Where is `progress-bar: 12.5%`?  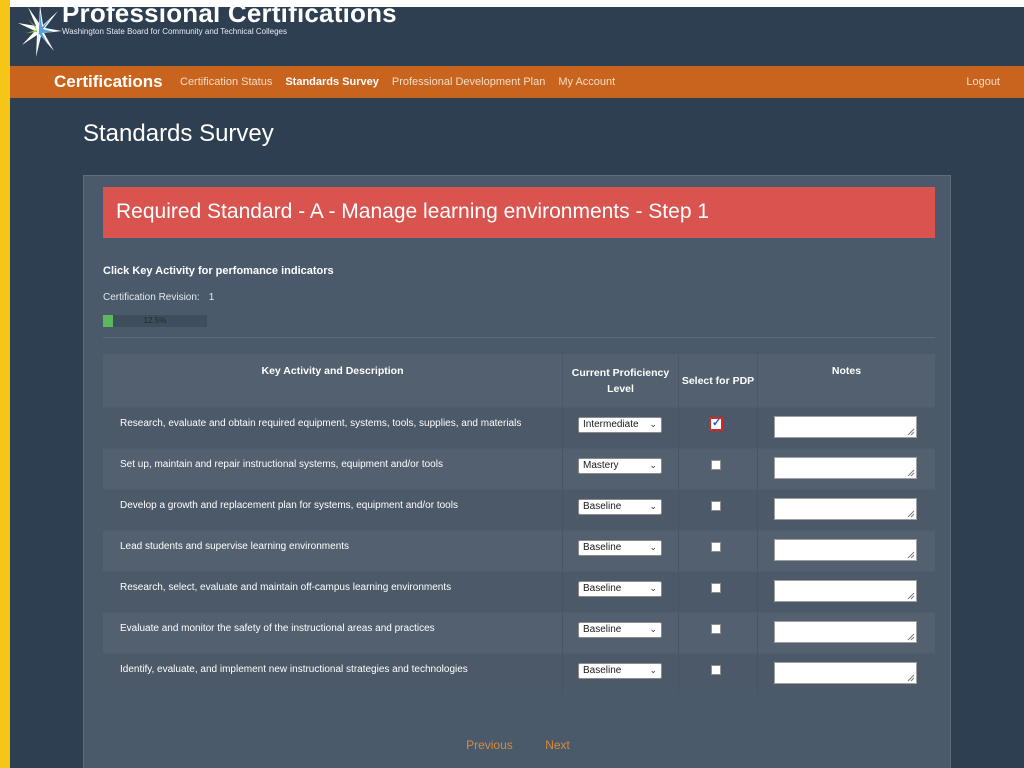 progress-bar: 12.5% is located at coordinates (155, 321).